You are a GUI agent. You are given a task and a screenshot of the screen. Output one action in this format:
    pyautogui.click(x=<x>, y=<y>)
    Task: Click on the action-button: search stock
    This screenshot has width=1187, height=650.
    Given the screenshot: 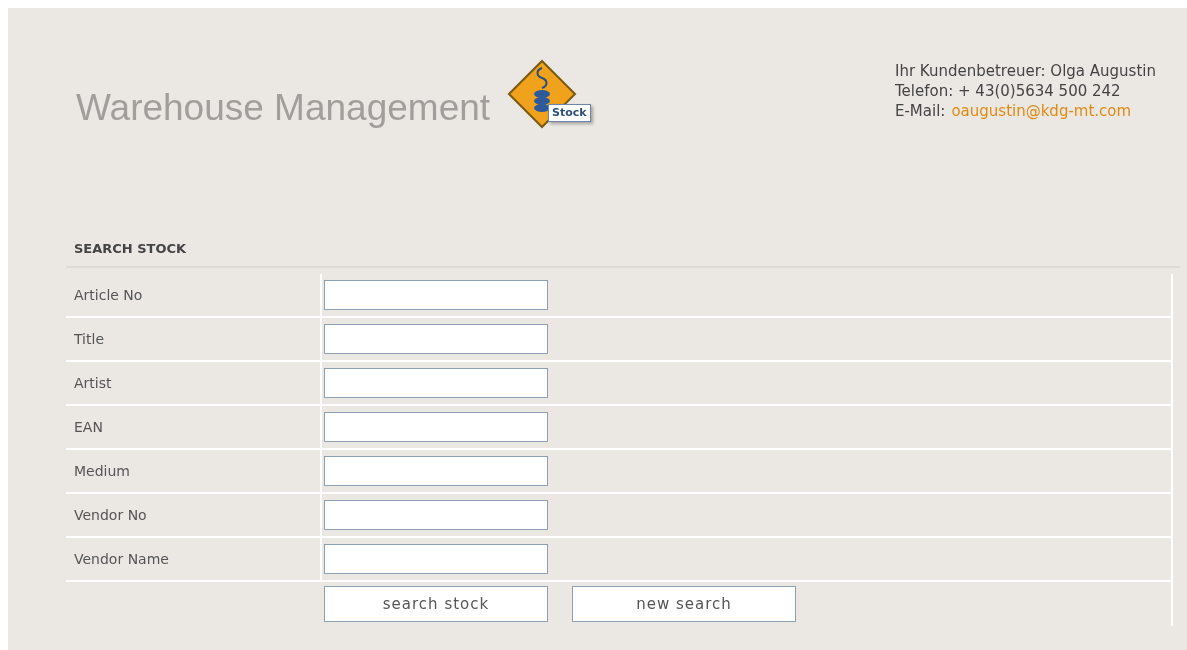 What is the action you would take?
    pyautogui.click(x=436, y=604)
    